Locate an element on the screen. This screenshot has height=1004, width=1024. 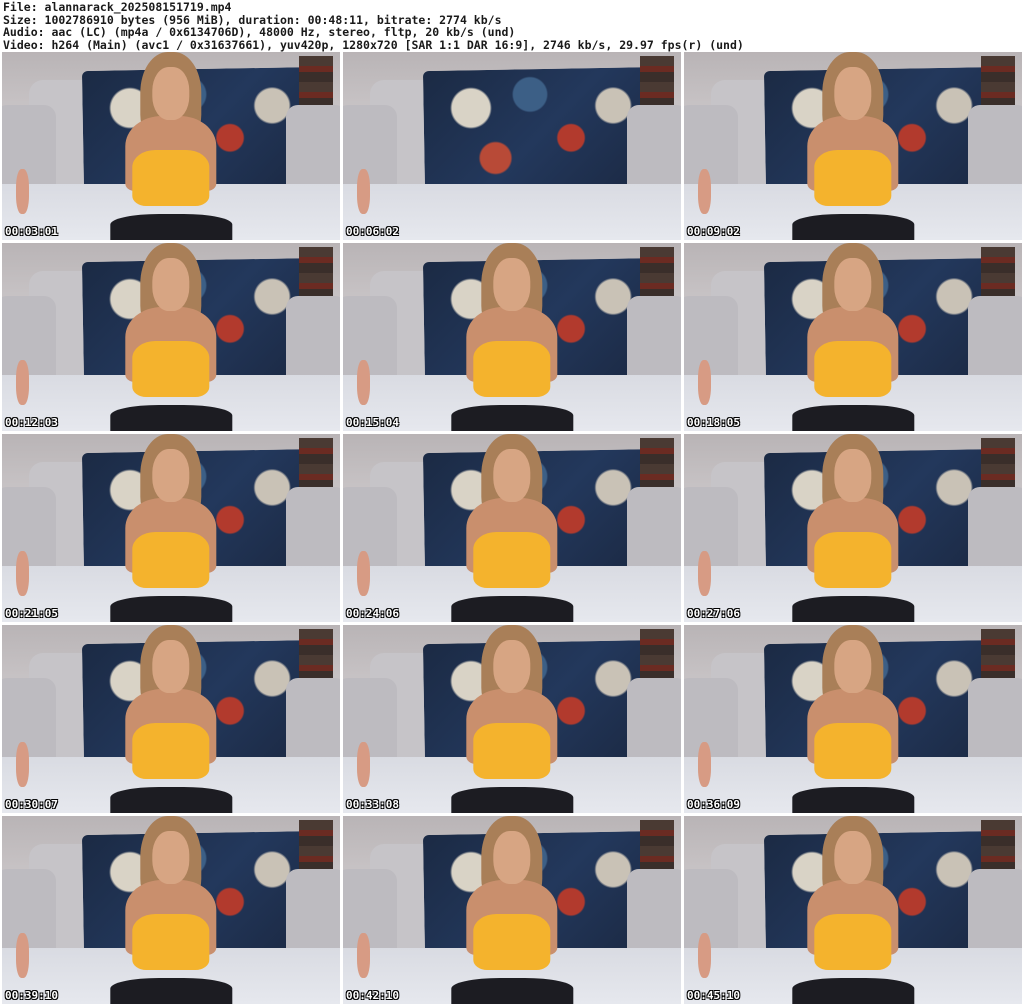
thumbnail-timestamp: 00:27:06 is located at coordinates (713, 613).